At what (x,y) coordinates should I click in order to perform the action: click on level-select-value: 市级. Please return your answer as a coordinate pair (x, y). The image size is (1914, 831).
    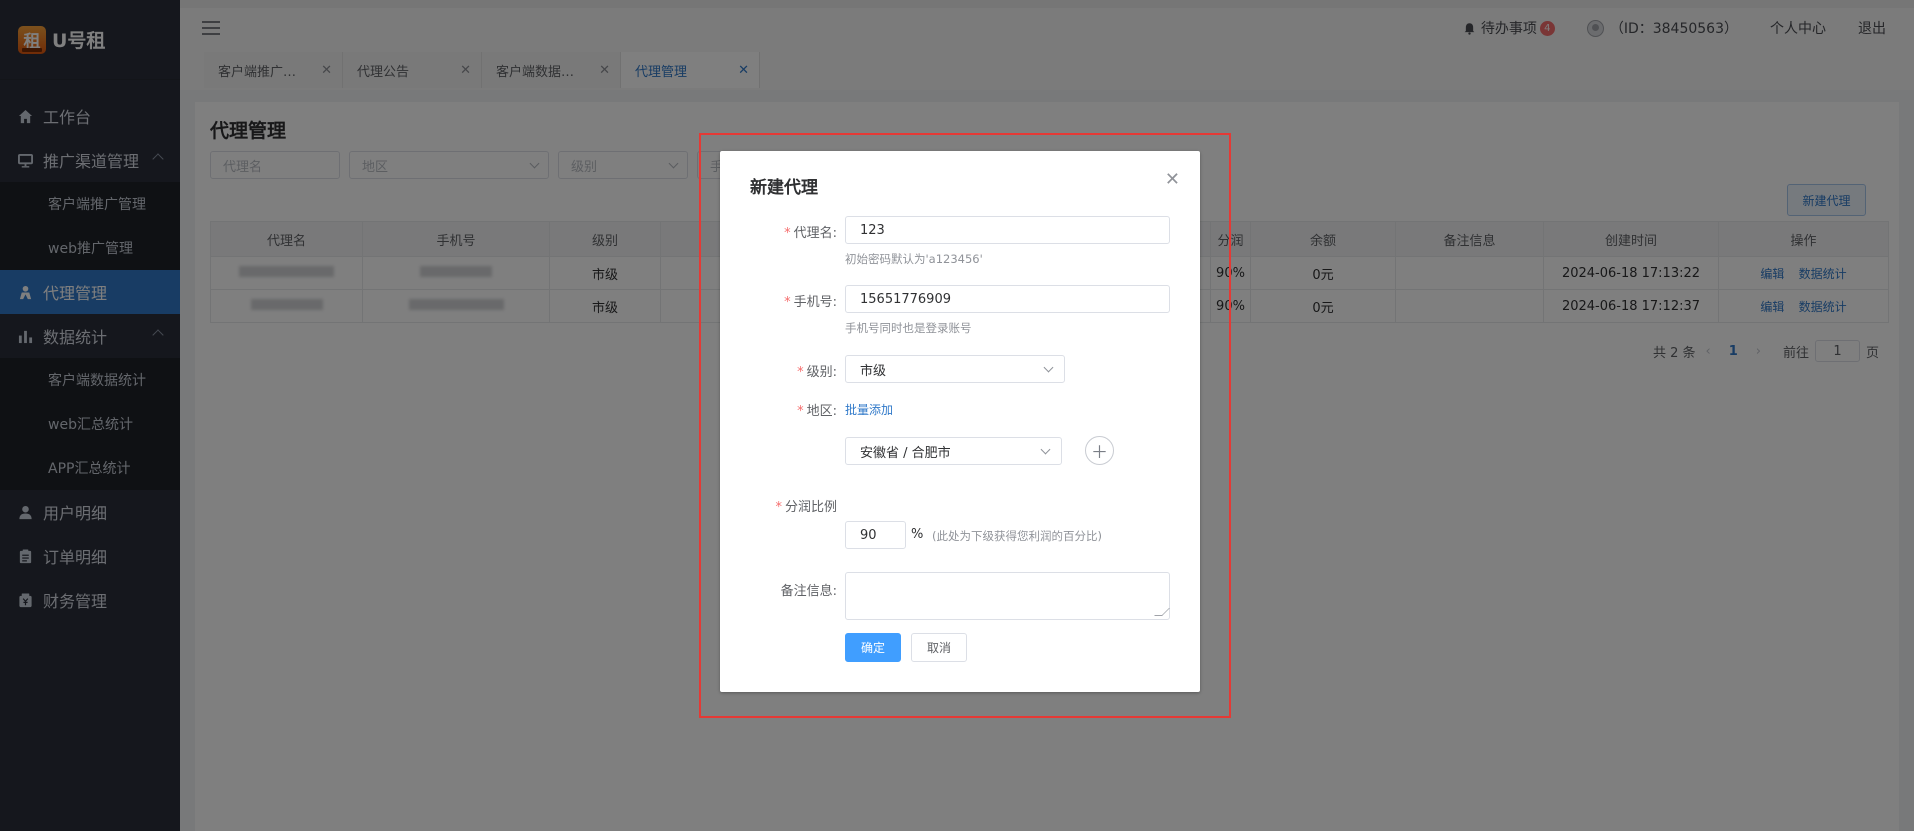
    Looking at the image, I should click on (873, 371).